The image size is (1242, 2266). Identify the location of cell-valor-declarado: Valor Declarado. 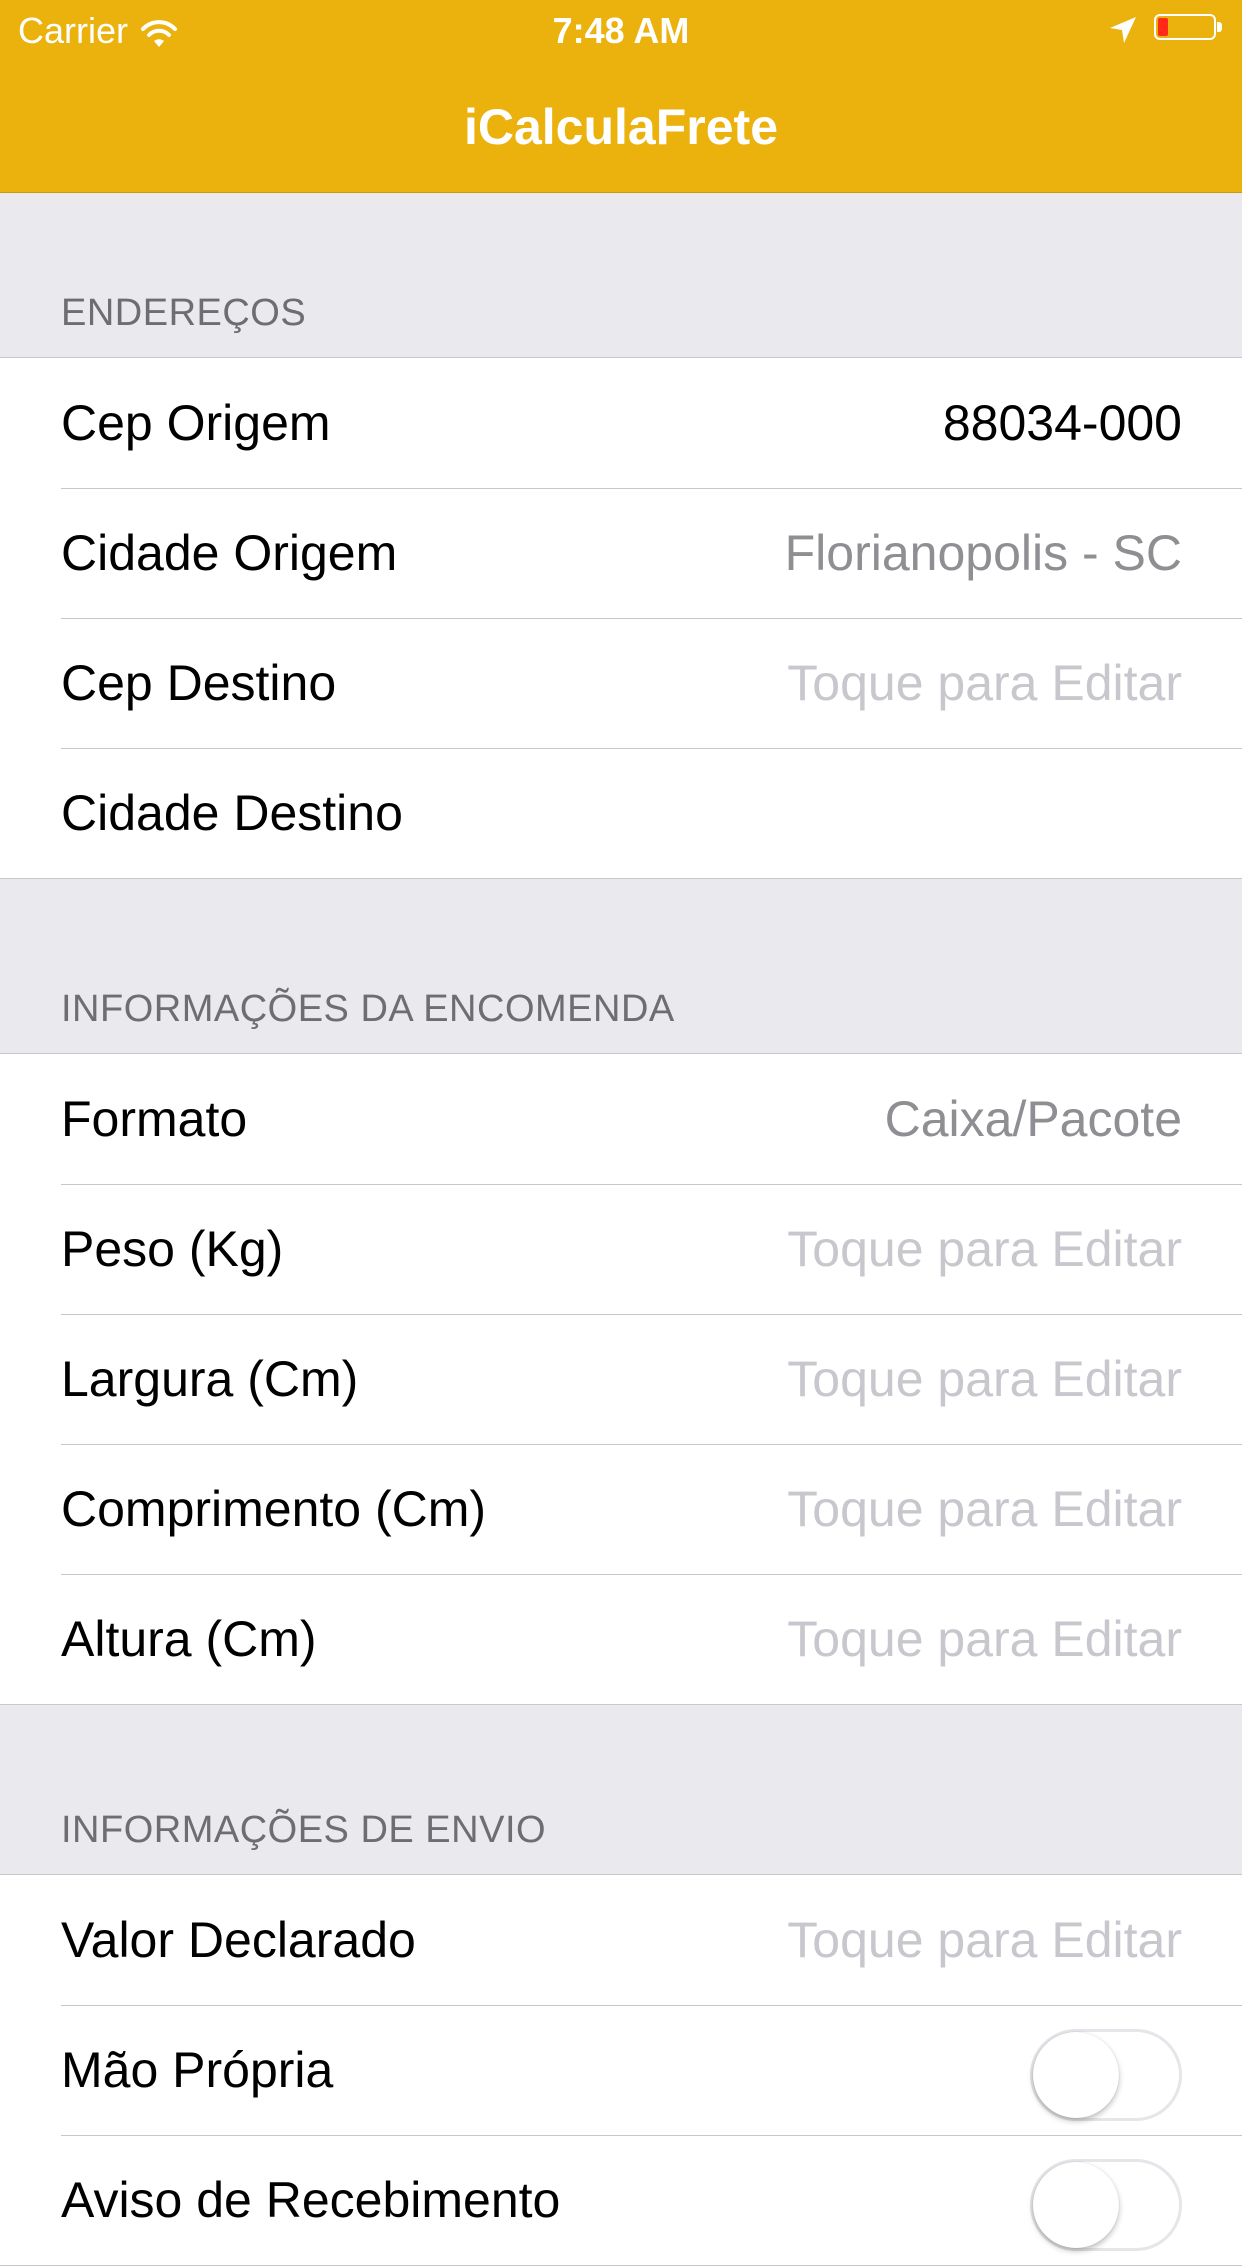
(621, 1940).